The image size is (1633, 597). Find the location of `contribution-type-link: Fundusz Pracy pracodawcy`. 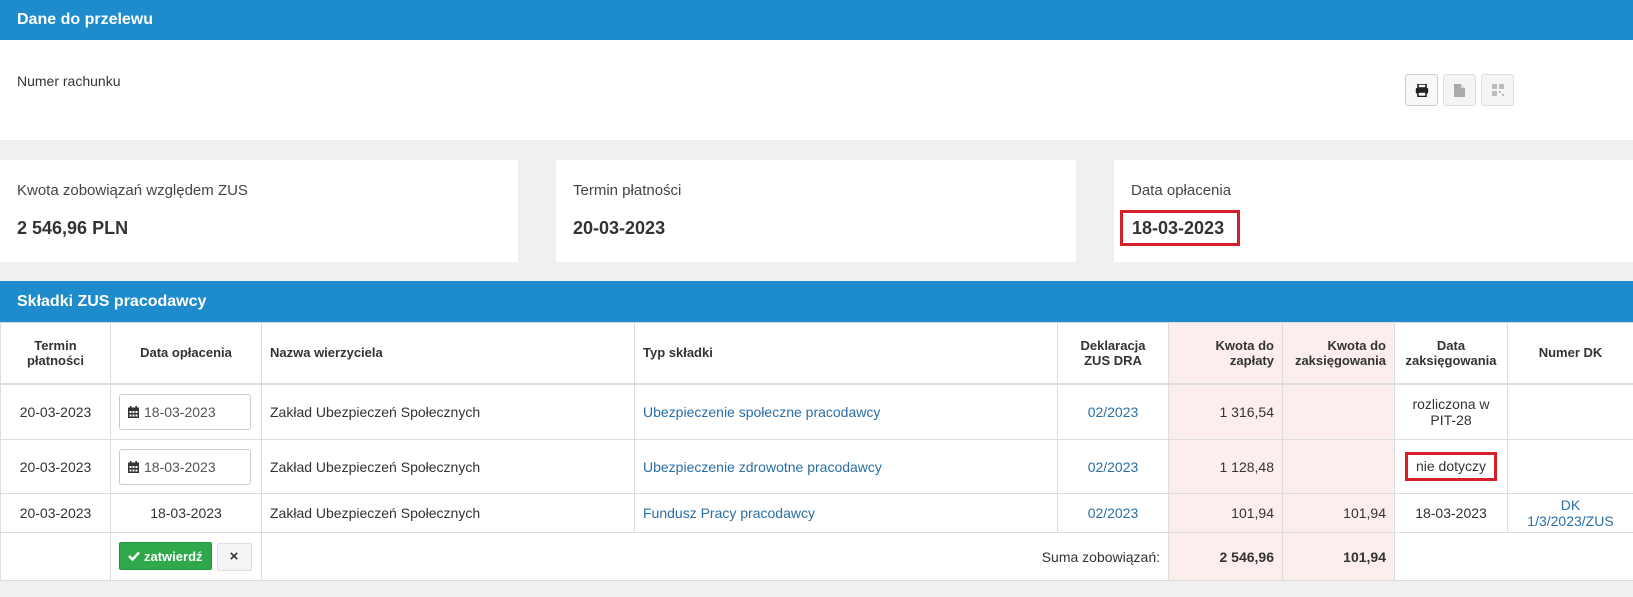

contribution-type-link: Fundusz Pracy pracodawcy is located at coordinates (729, 513).